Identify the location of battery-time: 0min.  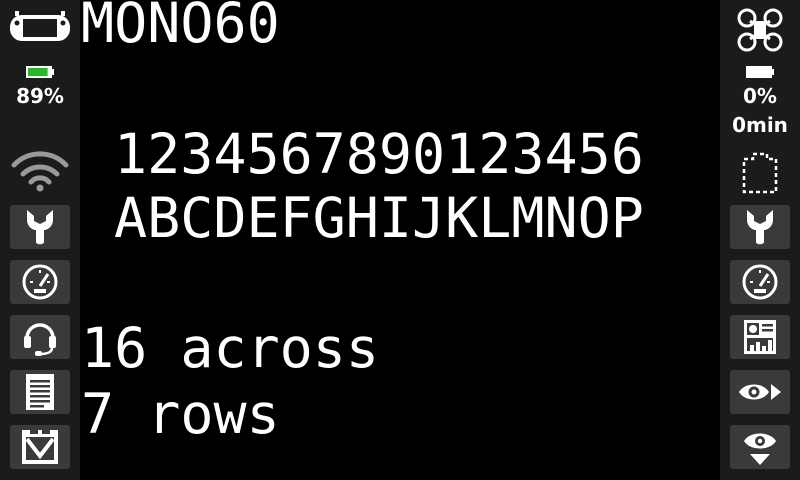
(760, 125).